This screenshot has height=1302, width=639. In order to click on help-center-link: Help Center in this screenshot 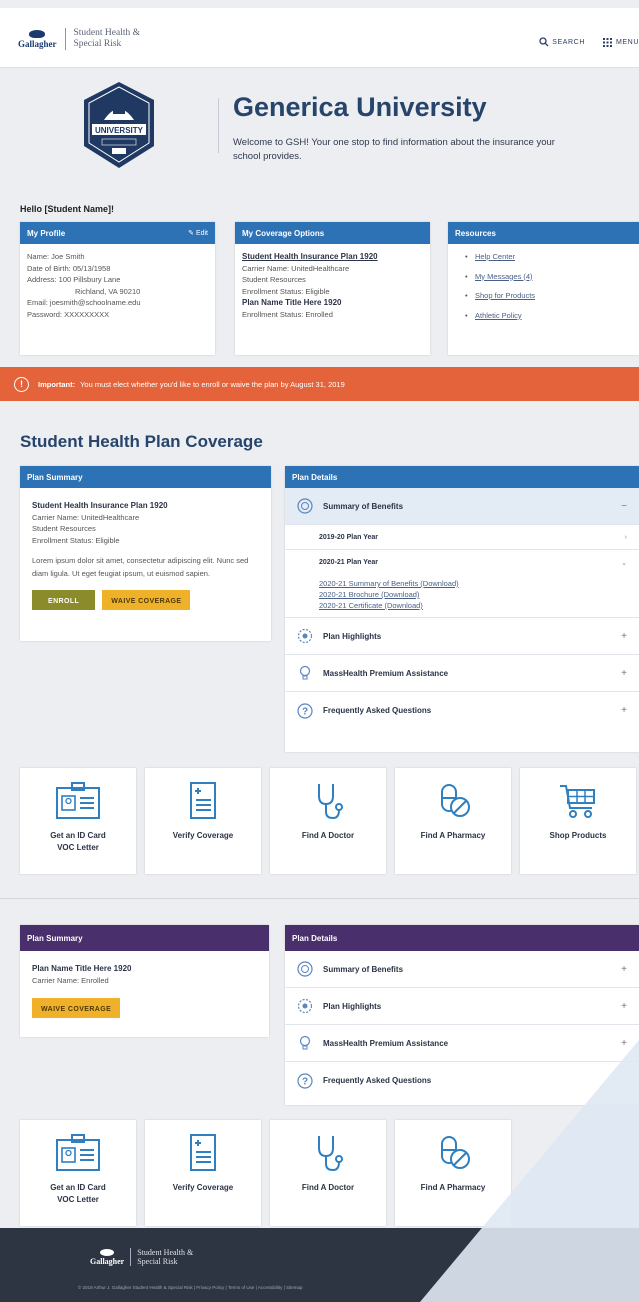, I will do `click(495, 256)`.